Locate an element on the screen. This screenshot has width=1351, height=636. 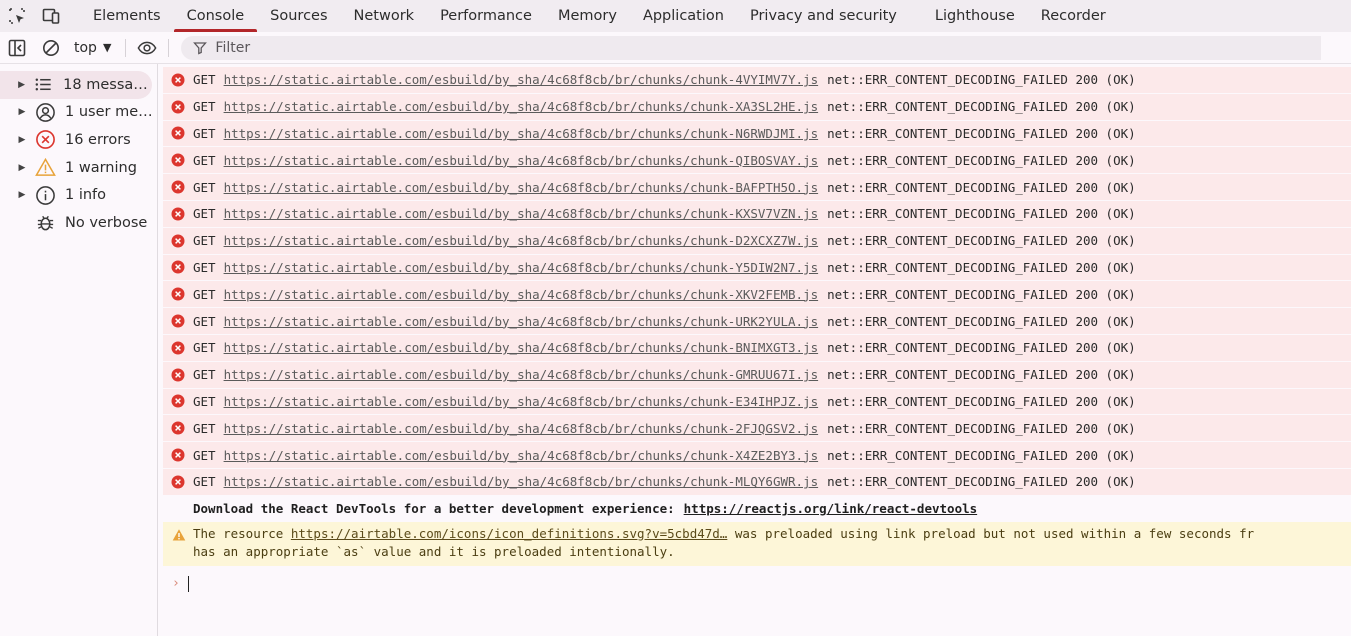
tab-lighthouse: Lighthouse is located at coordinates (975, 16).